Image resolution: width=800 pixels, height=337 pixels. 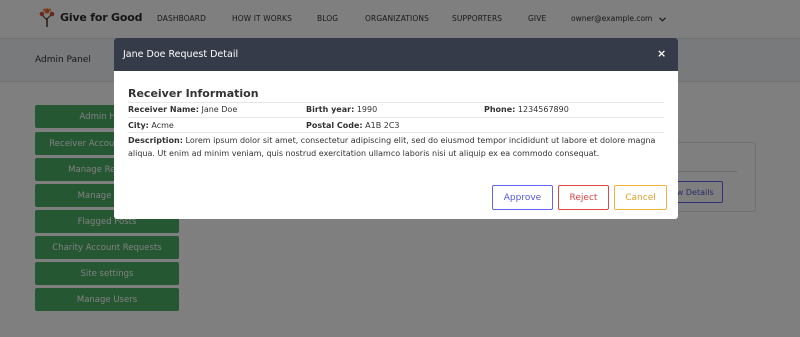 I want to click on postal-code-field: Postal Code: A1B 2C3, so click(x=353, y=125).